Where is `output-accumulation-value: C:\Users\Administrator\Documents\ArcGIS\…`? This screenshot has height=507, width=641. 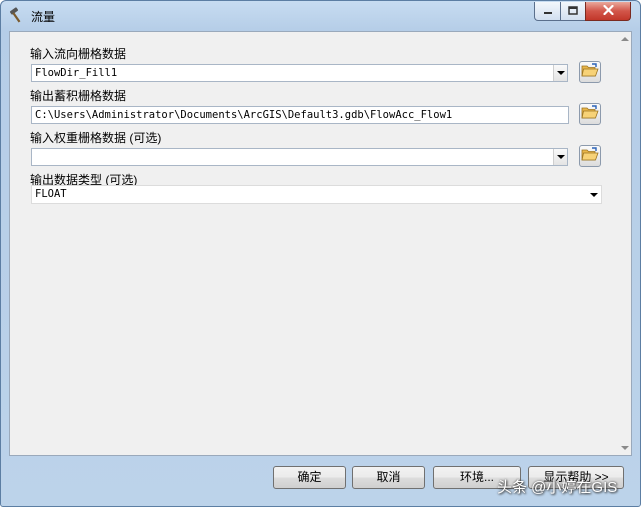
output-accumulation-value: C:\Users\Administrator\Documents\ArcGIS\… is located at coordinates (244, 115).